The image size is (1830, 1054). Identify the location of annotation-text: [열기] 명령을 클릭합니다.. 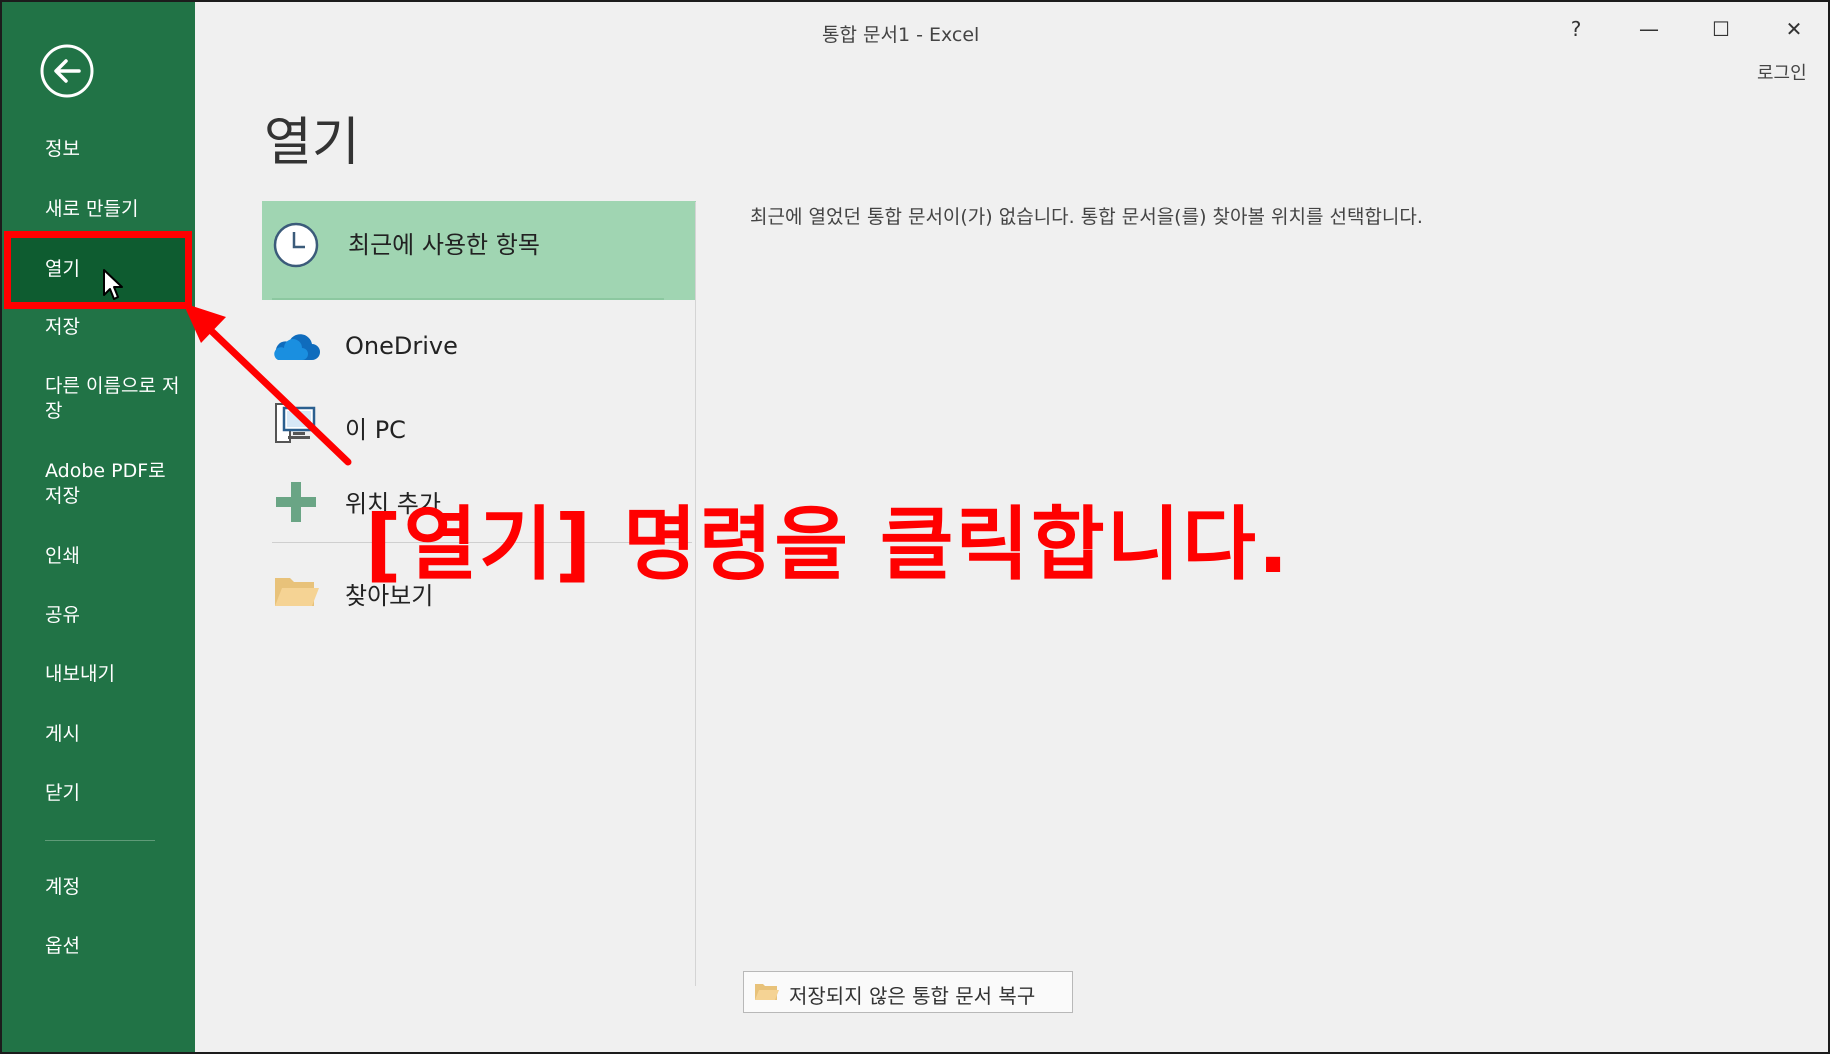
(828, 544).